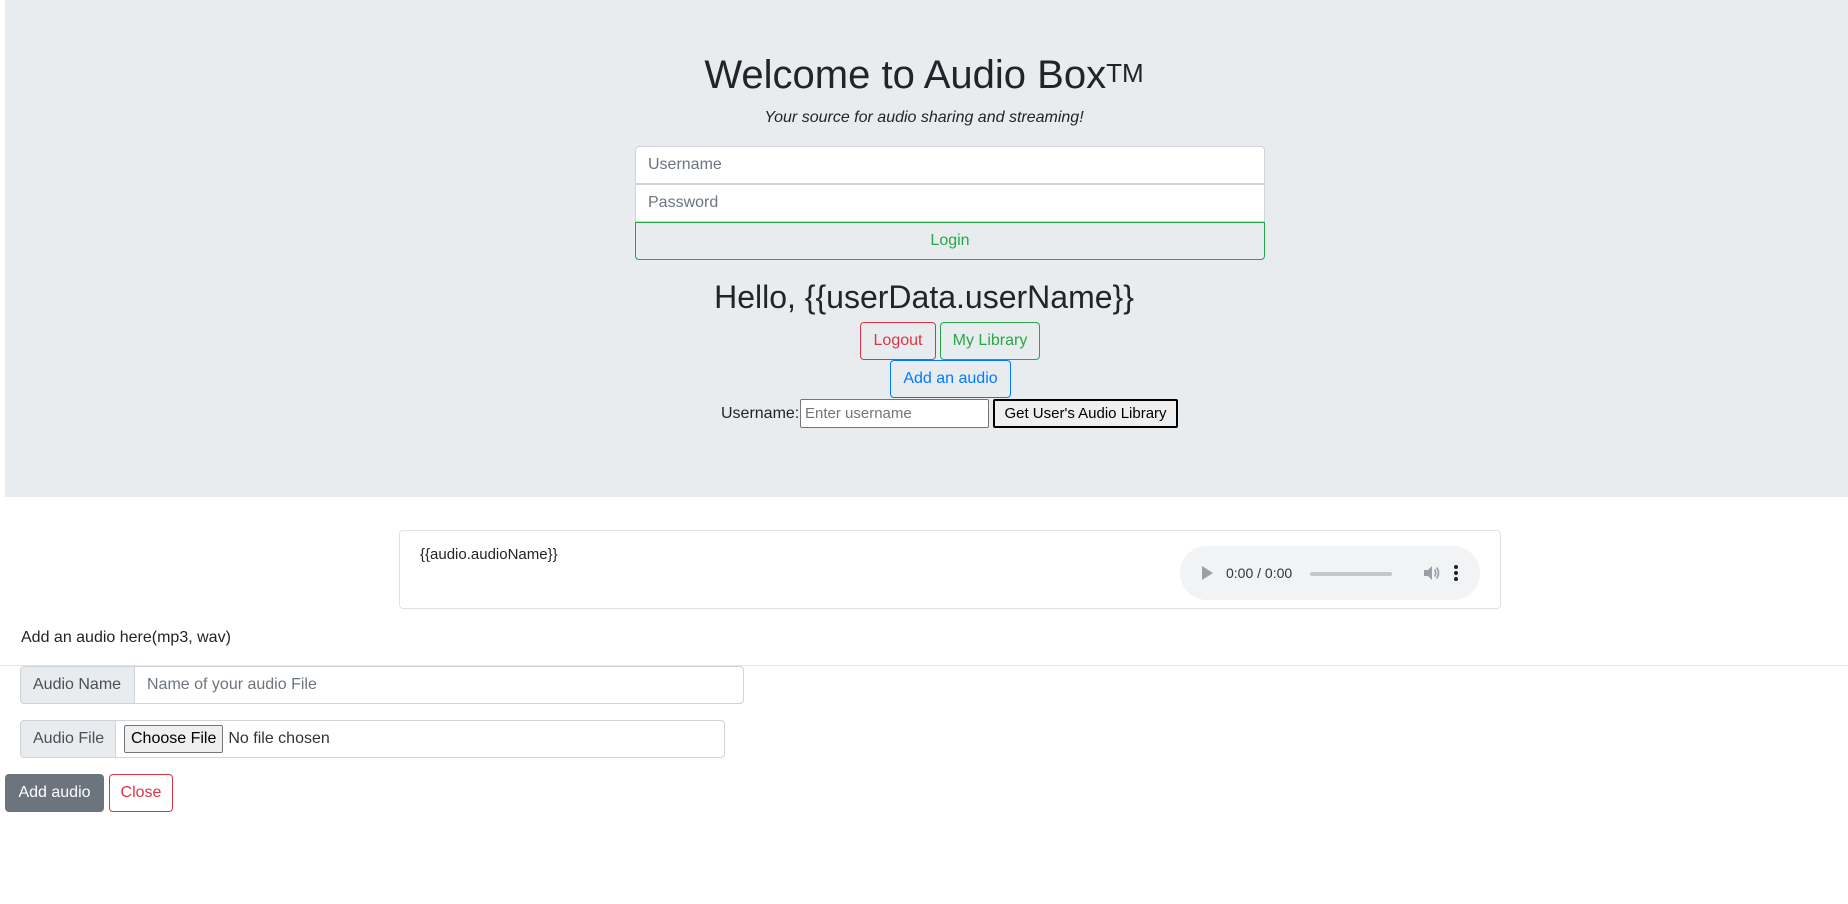  What do you see at coordinates (1456, 573) in the screenshot?
I see `more-options-icon` at bounding box center [1456, 573].